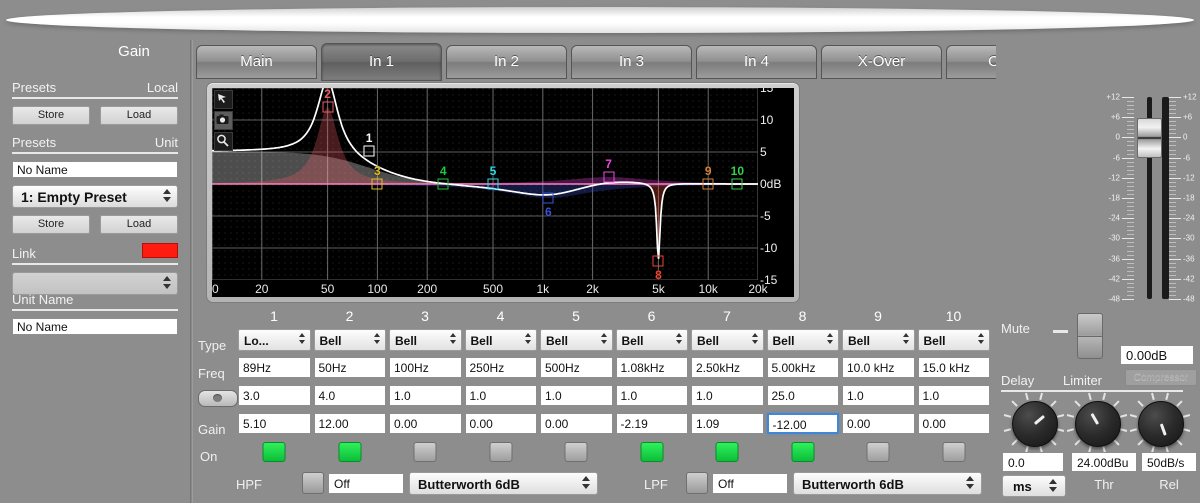 This screenshot has width=1200, height=503. I want to click on band-2-gain-input: 12.00, so click(349, 423).